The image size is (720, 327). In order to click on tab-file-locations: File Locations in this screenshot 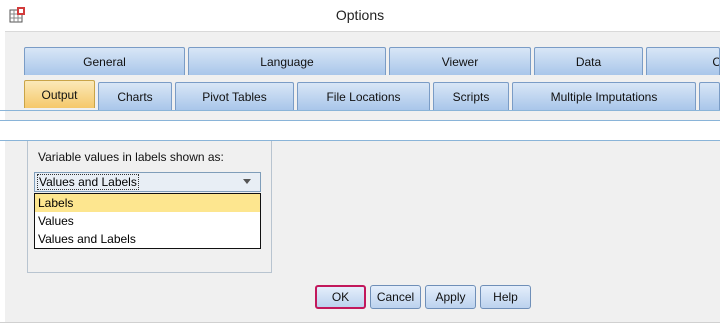, I will do `click(363, 96)`.